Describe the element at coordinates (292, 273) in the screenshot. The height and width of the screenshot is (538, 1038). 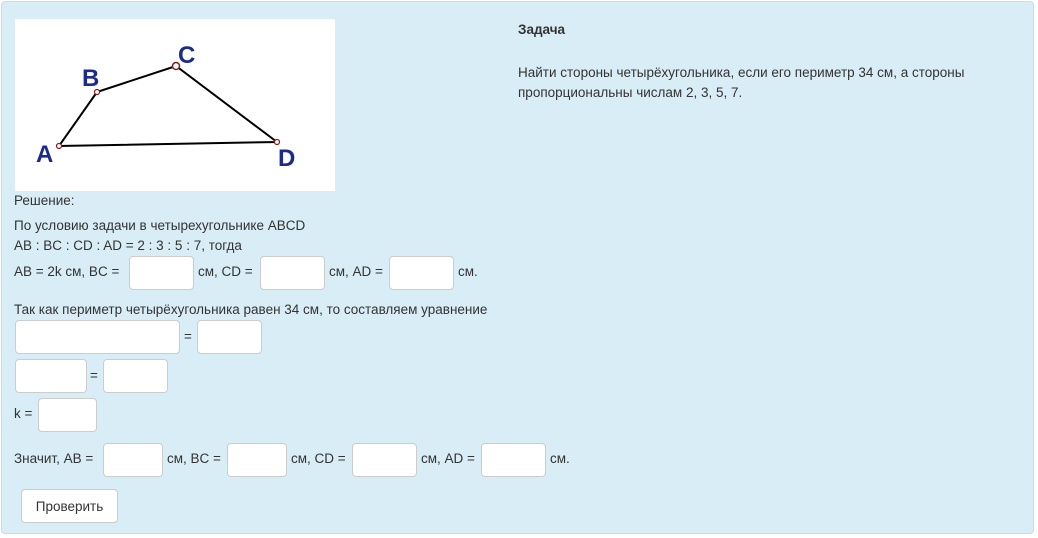
I see `cd-input` at that location.